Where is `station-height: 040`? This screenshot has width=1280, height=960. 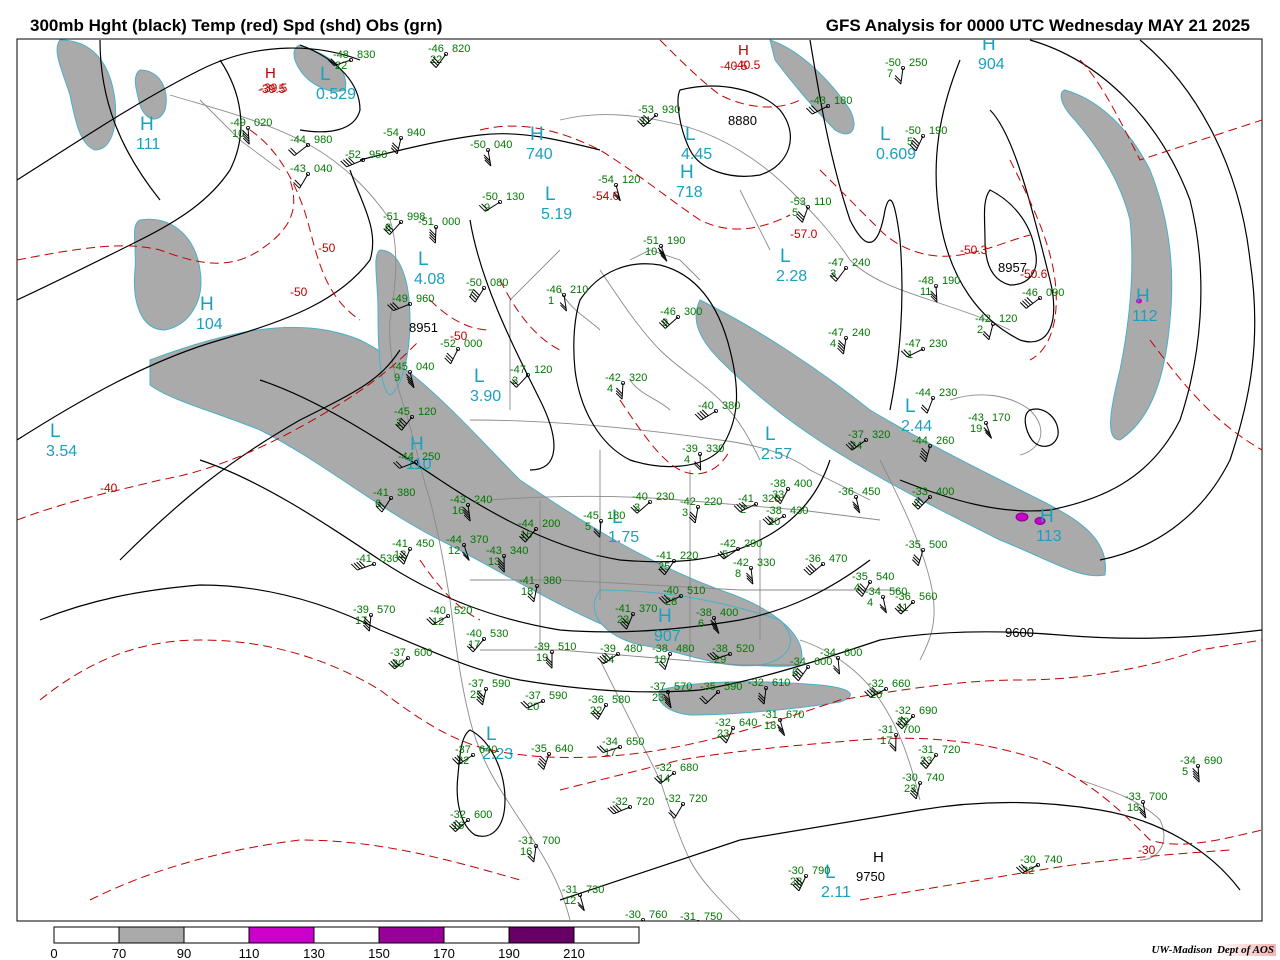
station-height: 040 is located at coordinates (425, 367).